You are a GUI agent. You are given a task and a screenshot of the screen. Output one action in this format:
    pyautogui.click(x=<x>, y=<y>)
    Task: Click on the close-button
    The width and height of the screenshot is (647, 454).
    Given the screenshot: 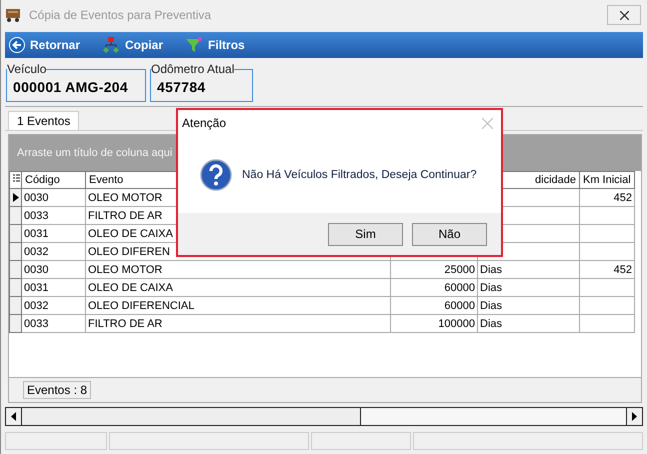 What is the action you would take?
    pyautogui.click(x=624, y=15)
    